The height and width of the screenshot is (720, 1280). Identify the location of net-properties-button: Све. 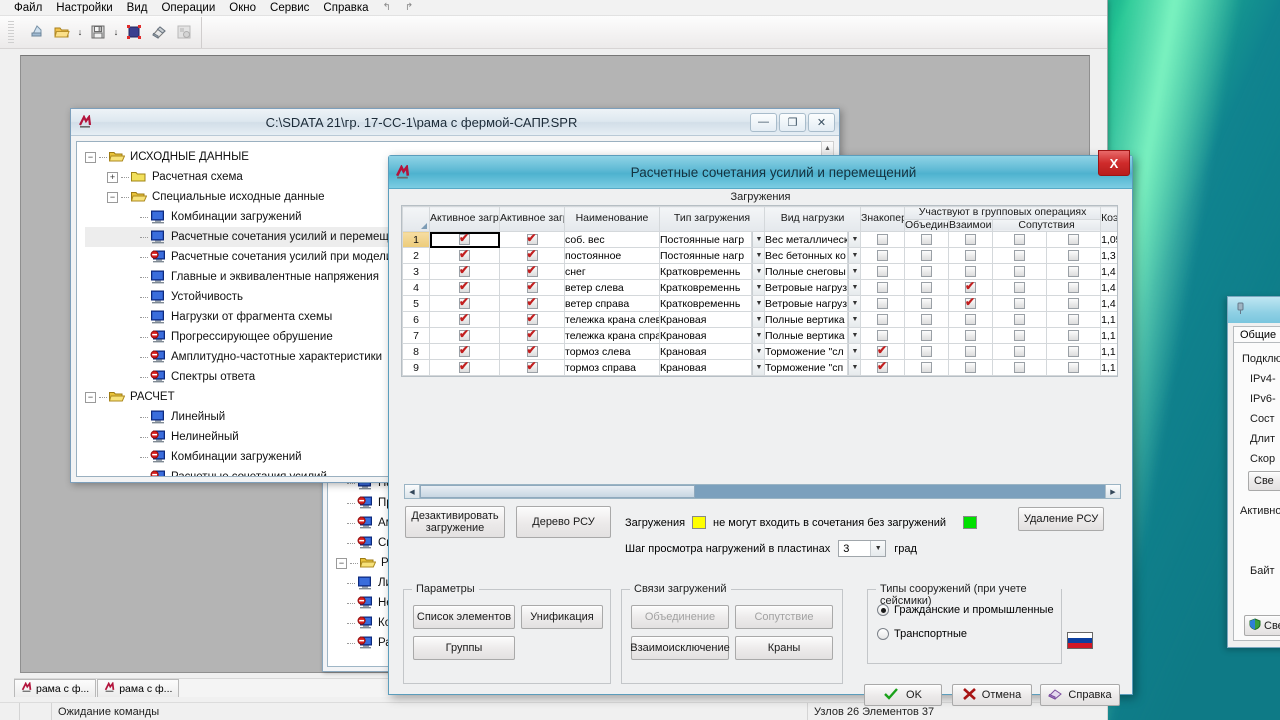
(1262, 625).